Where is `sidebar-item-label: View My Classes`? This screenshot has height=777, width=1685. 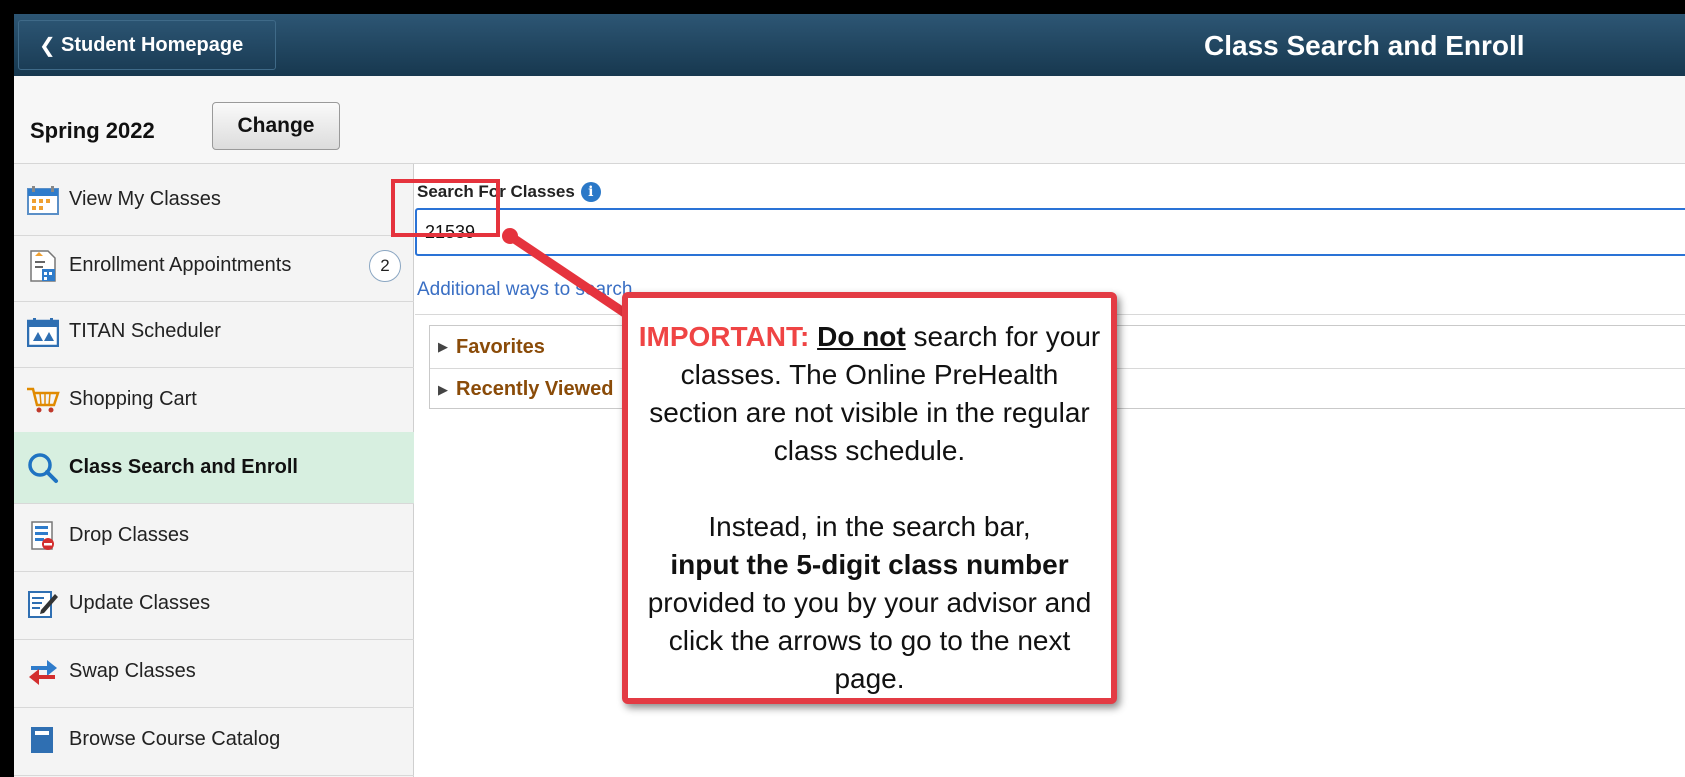 sidebar-item-label: View My Classes is located at coordinates (145, 199).